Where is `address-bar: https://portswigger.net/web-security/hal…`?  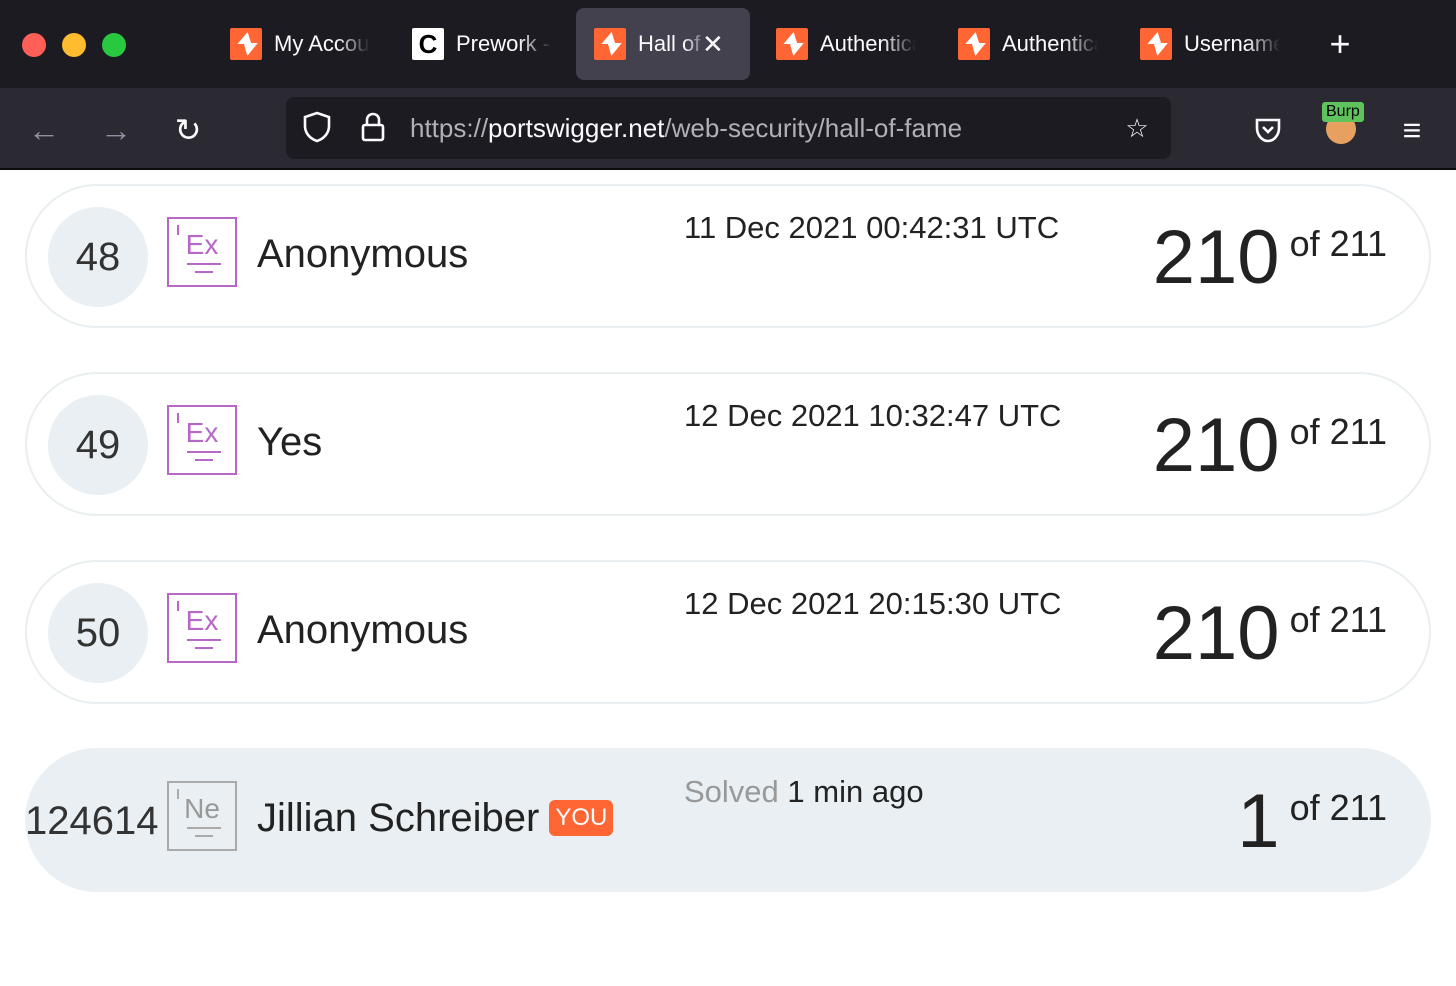 address-bar: https://portswigger.net/web-security/hal… is located at coordinates (728, 128).